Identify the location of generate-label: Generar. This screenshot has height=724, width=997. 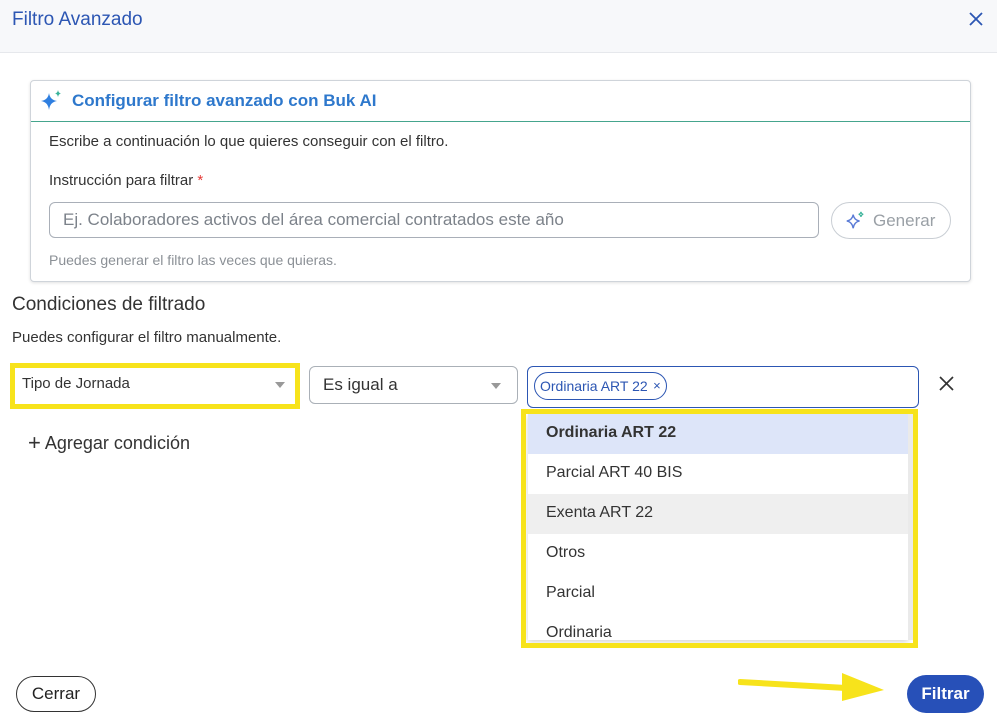
(904, 220).